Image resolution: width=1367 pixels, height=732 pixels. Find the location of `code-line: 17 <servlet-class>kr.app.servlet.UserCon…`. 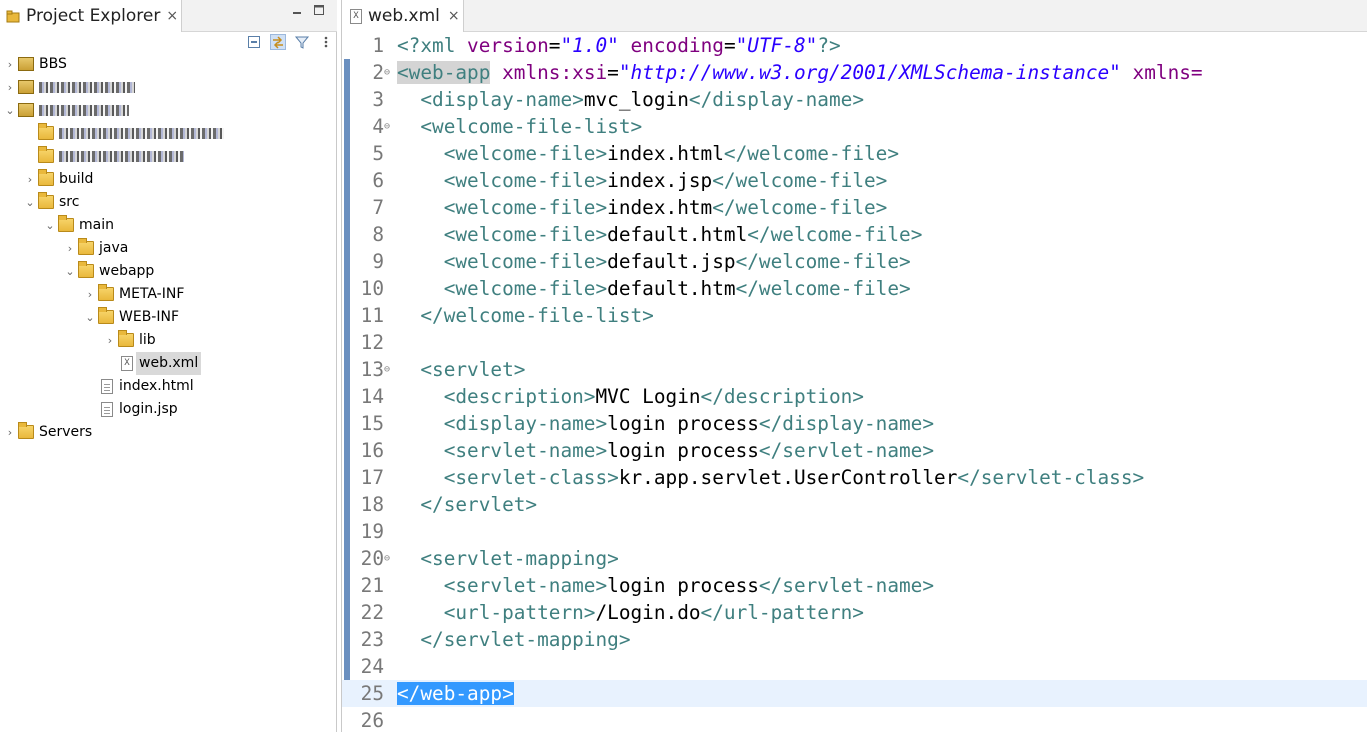

code-line: 17 <servlet-class>kr.app.servlet.UserCon… is located at coordinates (854, 477).